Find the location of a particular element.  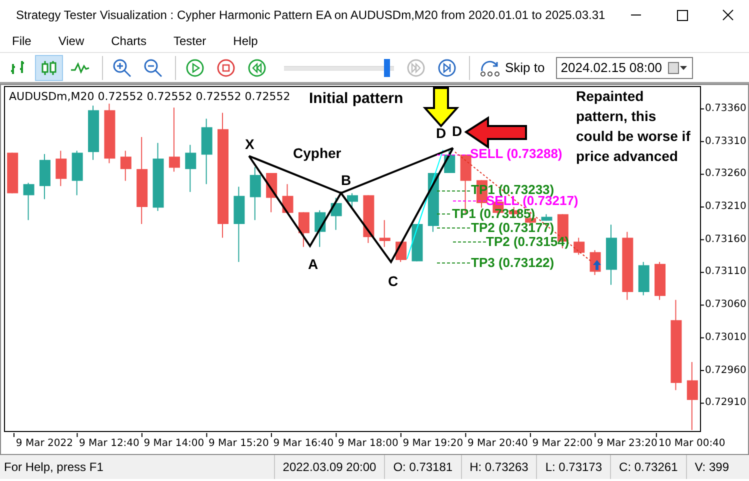

left-arrow is located at coordinates (495, 132).